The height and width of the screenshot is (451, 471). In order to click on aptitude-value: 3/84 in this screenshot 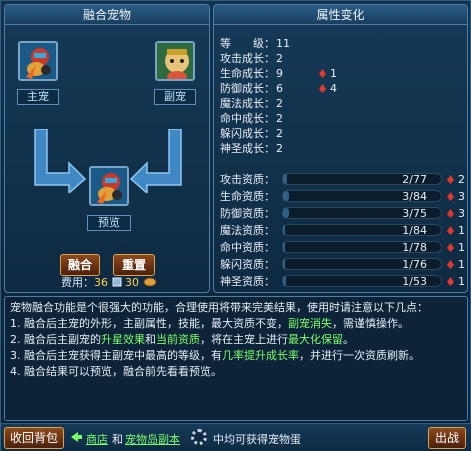, I will do `click(414, 196)`.